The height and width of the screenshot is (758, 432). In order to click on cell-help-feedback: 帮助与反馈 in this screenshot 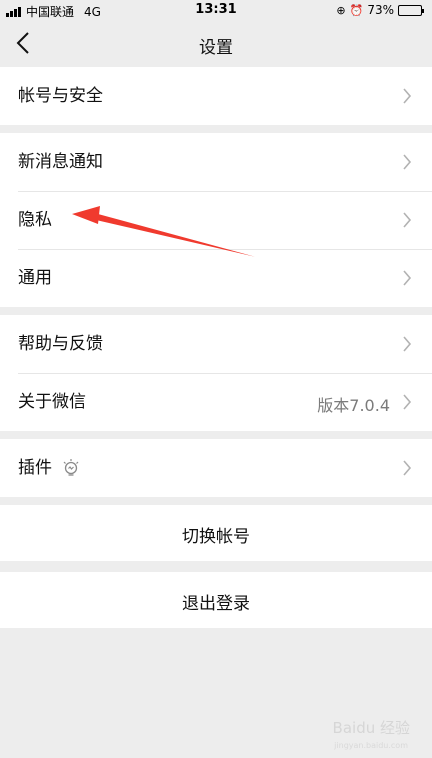, I will do `click(216, 344)`.